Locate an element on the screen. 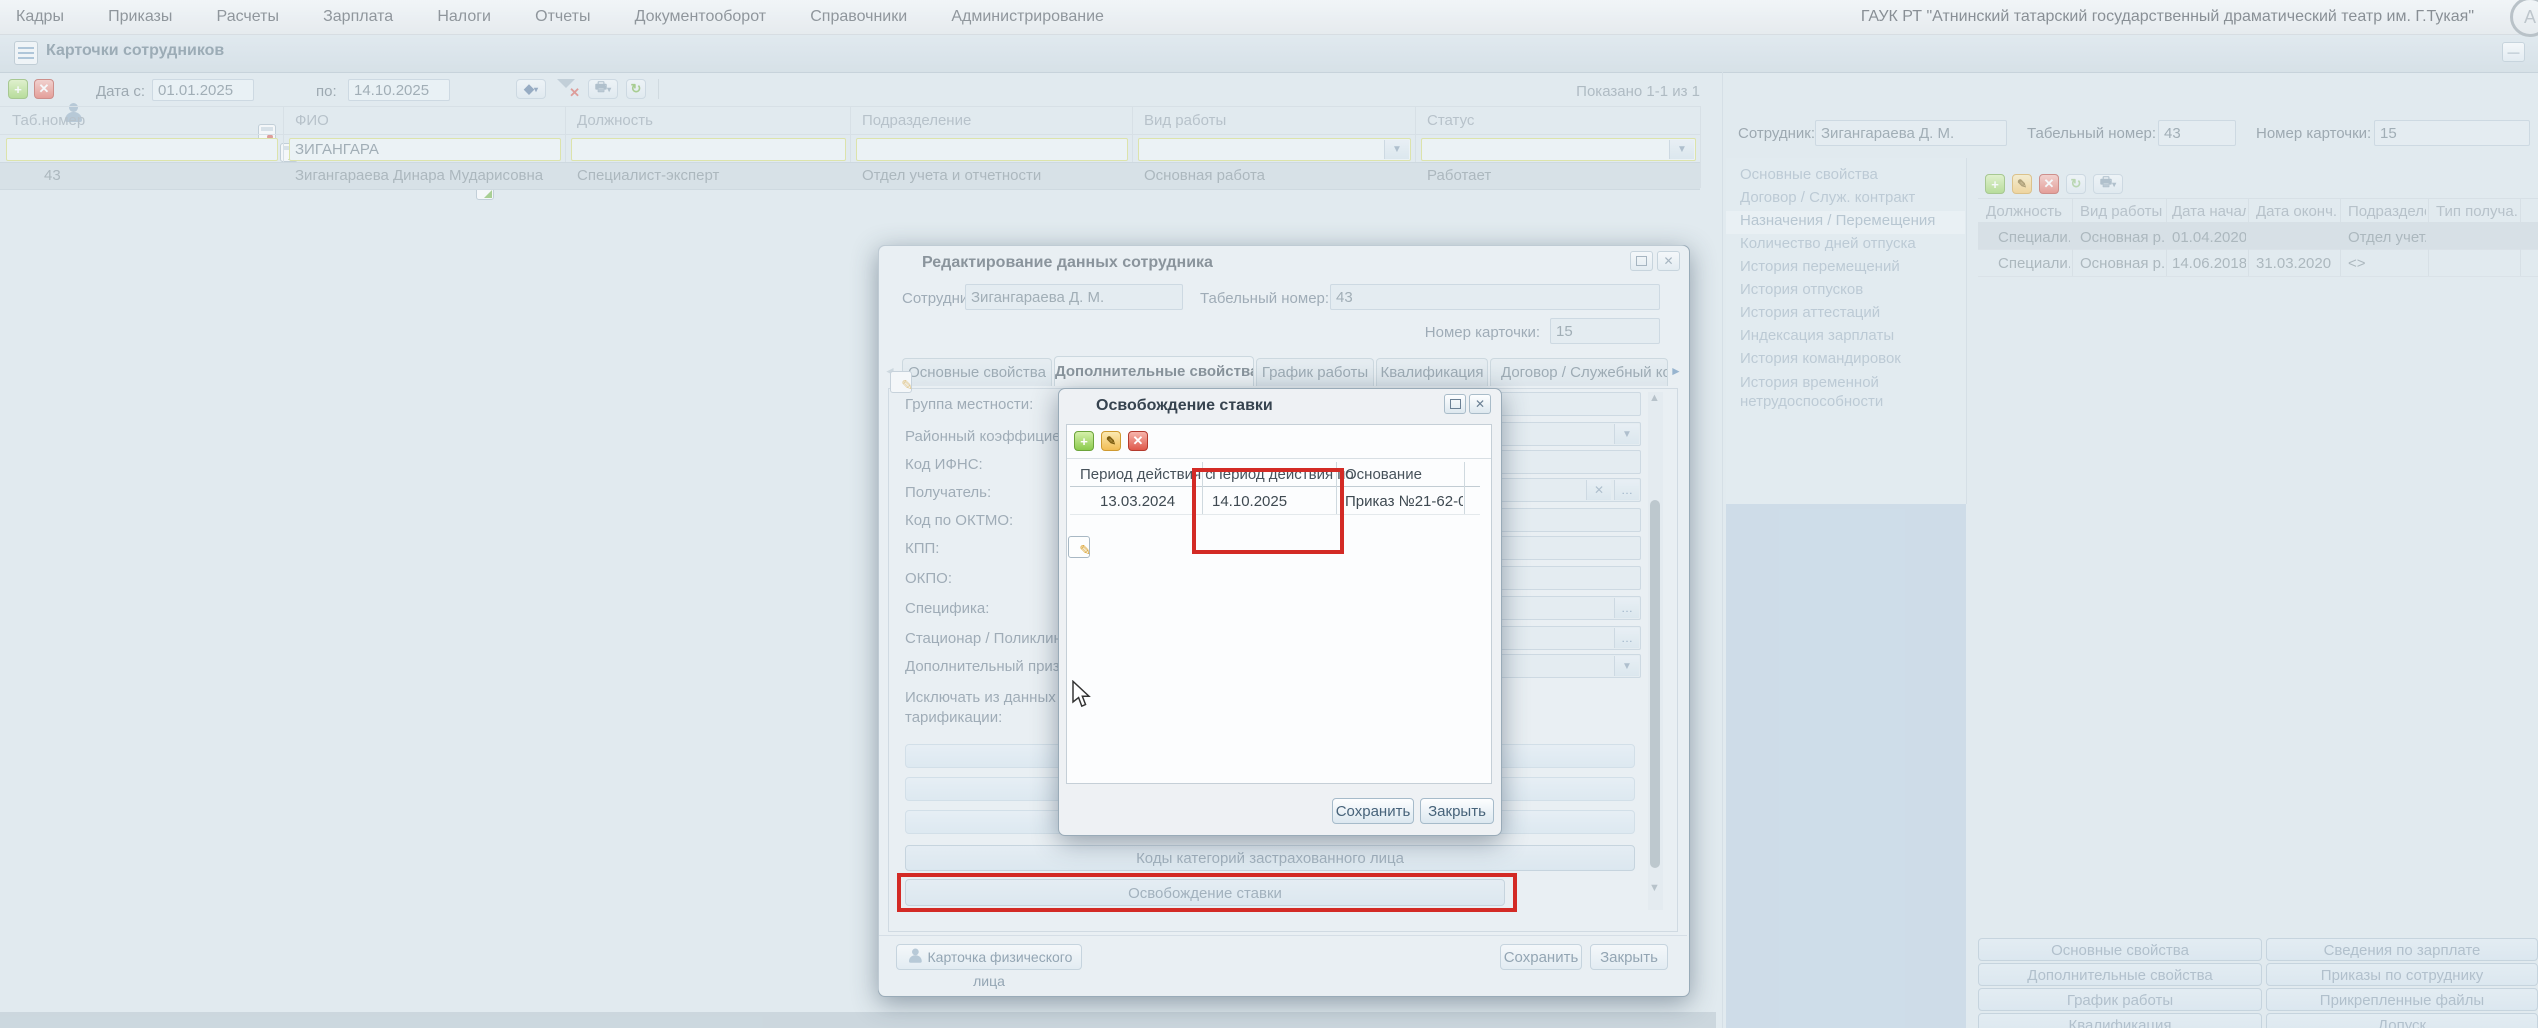 This screenshot has height=1028, width=2538. exemption-close-button: Закрыть is located at coordinates (1457, 811).